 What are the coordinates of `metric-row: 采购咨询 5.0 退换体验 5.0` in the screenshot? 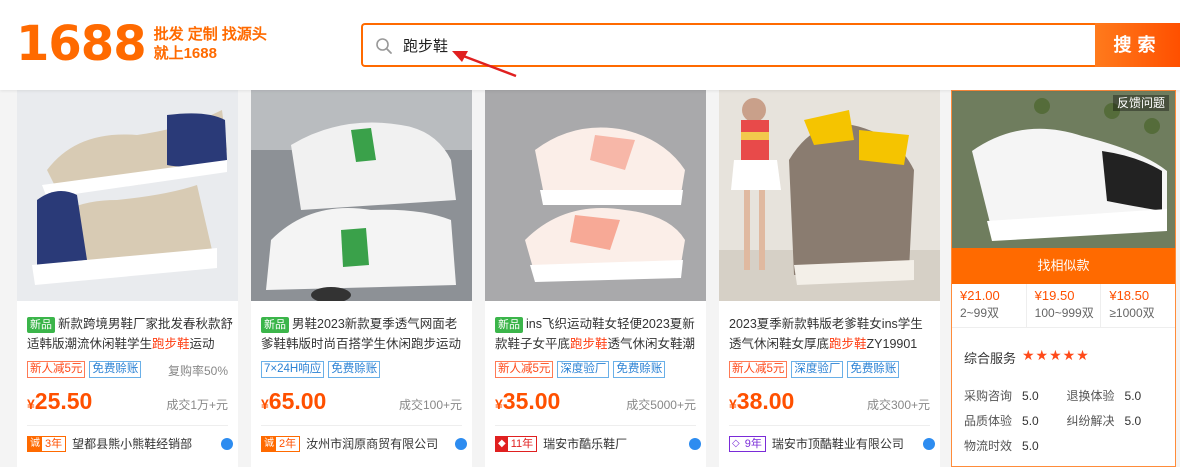 It's located at (1066, 395).